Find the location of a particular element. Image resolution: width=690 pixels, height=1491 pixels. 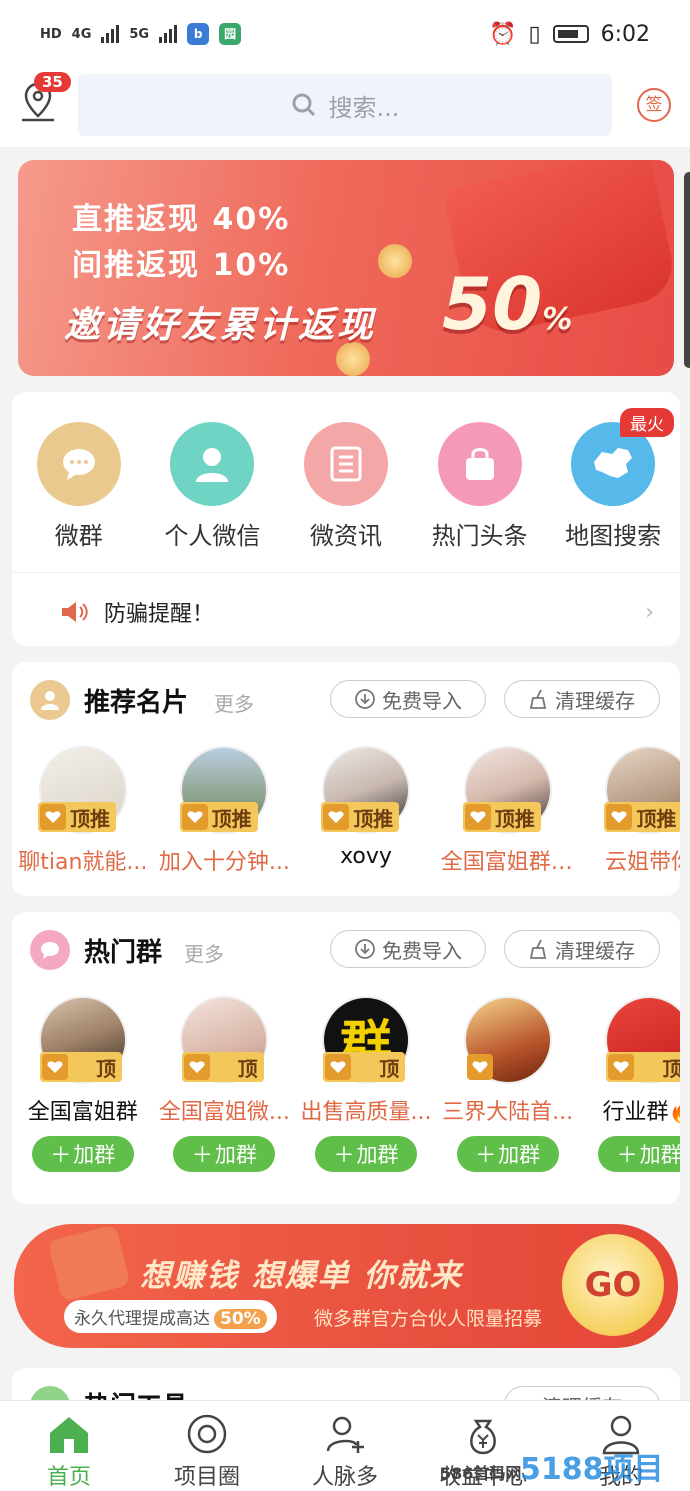

group-item: 顶 全国富姐群 ＋加群 is located at coordinates (83, 1084).